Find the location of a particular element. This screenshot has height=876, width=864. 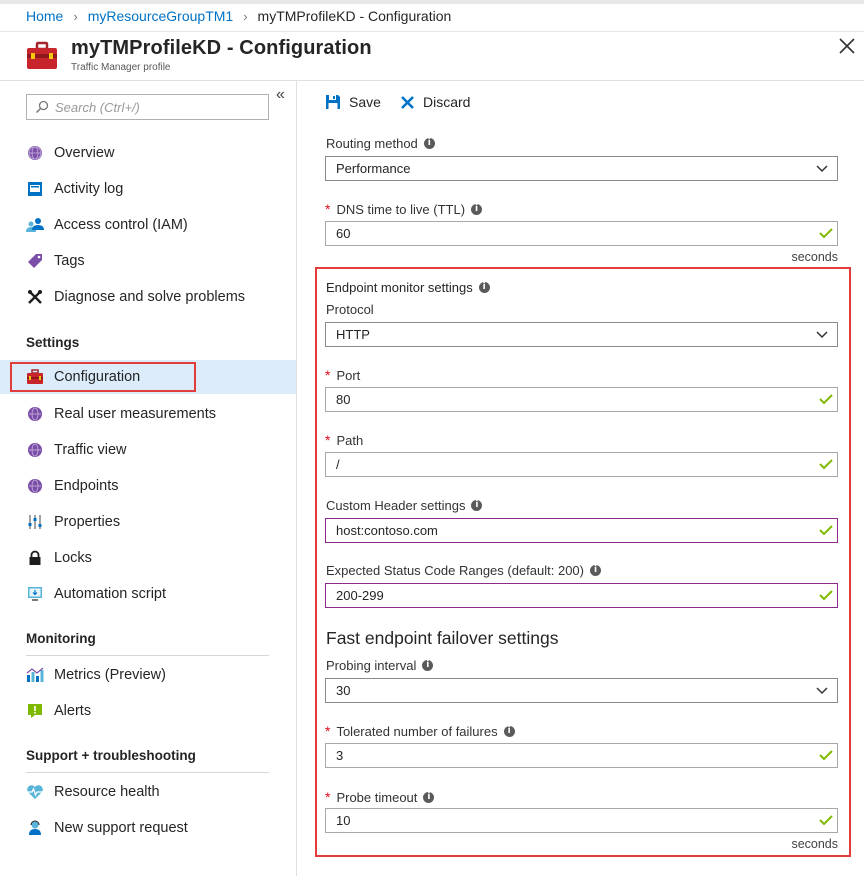

endpoint-monitor-heading: Endpoint monitor settings i is located at coordinates (408, 287).